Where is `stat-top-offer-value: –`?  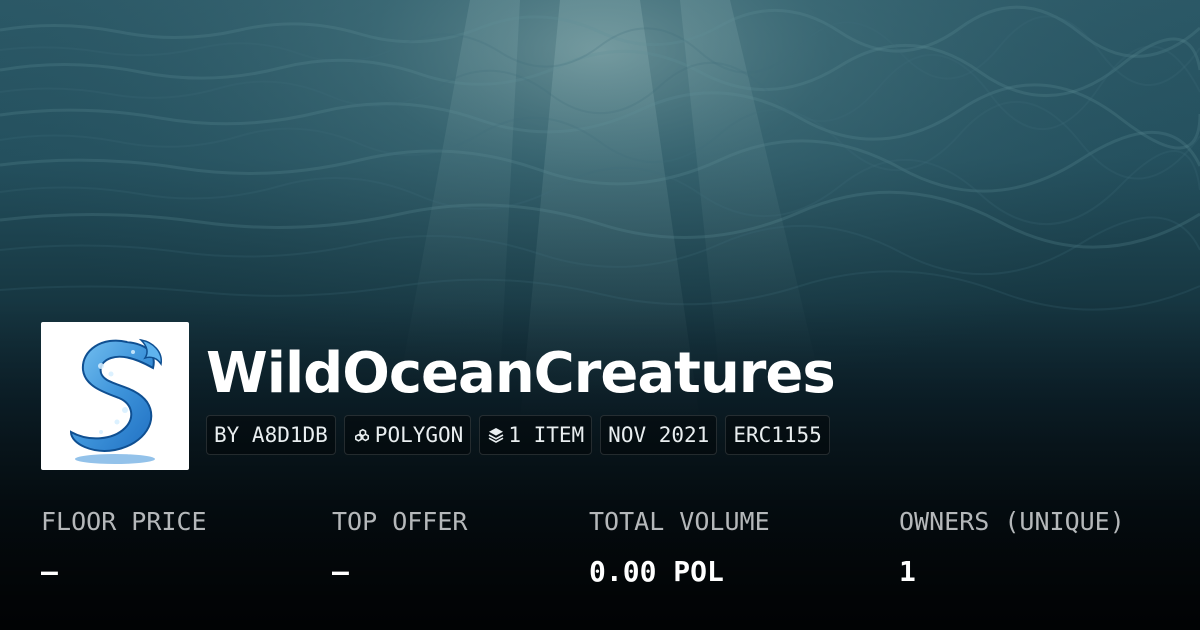 stat-top-offer-value: – is located at coordinates (340, 571).